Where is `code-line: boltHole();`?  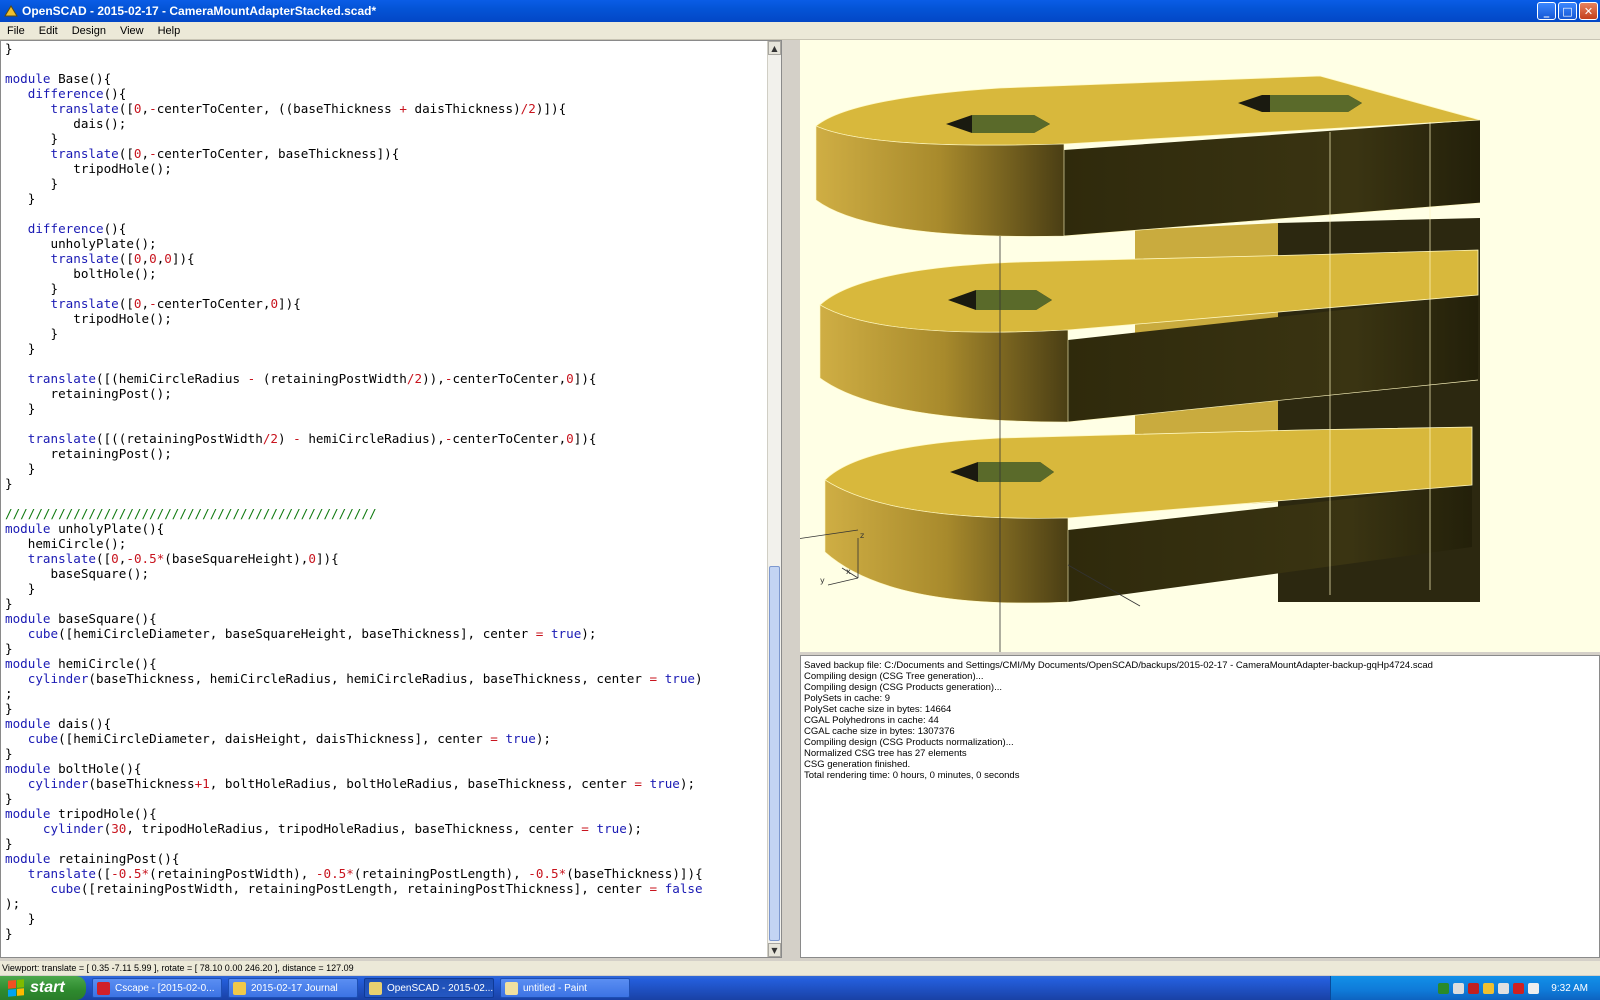
code-line: boltHole(); is located at coordinates (388, 273).